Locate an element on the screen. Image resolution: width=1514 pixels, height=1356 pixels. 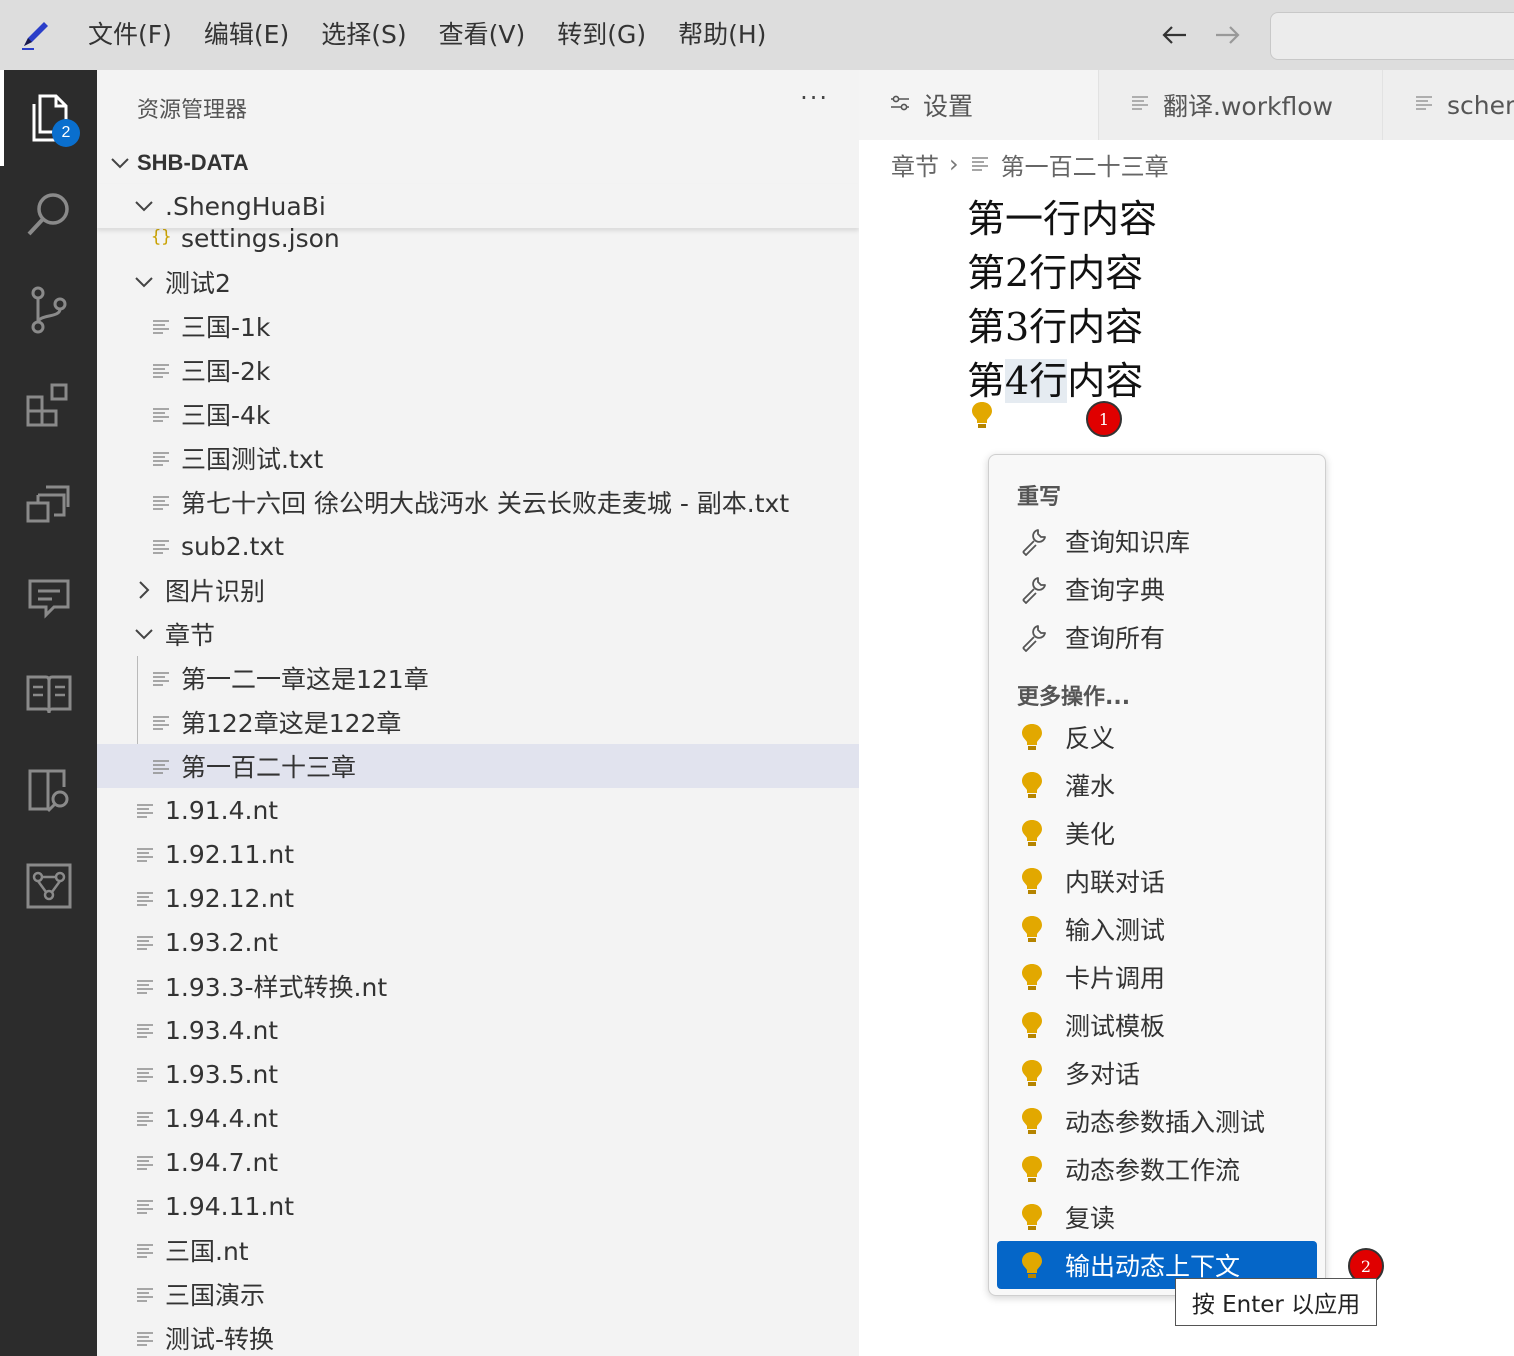
tree-file: 第一二一章这是121章 is located at coordinates (478, 678).